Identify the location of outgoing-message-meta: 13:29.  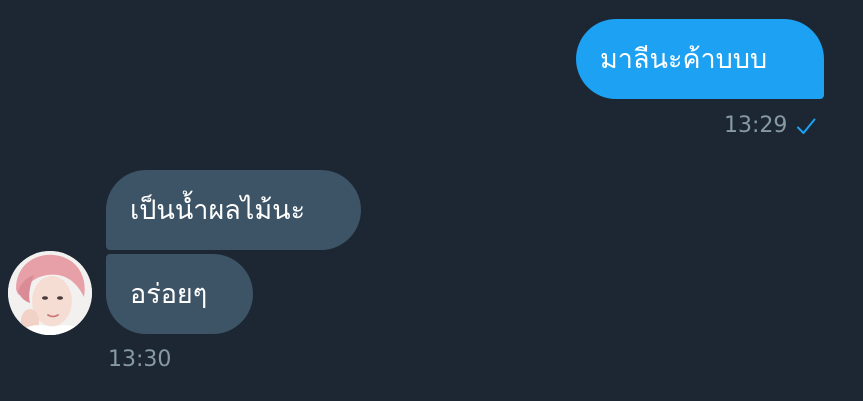
(770, 126).